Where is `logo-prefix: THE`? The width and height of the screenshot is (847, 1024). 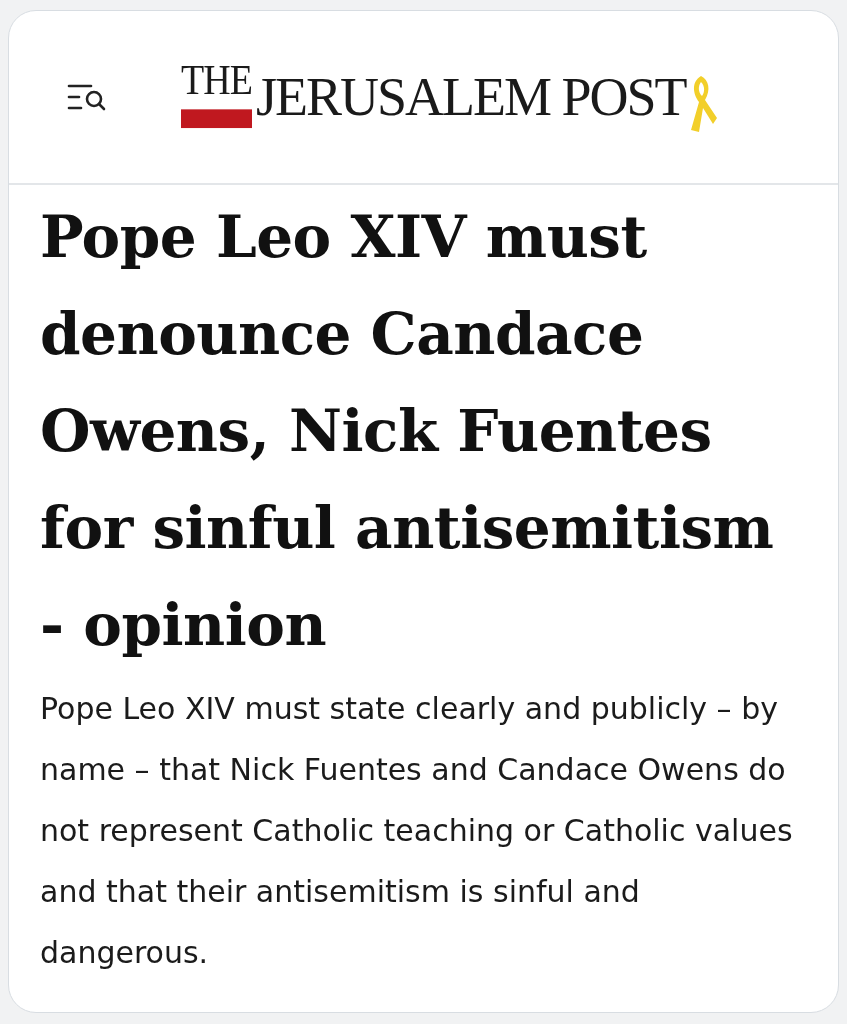 logo-prefix: THE is located at coordinates (216, 94).